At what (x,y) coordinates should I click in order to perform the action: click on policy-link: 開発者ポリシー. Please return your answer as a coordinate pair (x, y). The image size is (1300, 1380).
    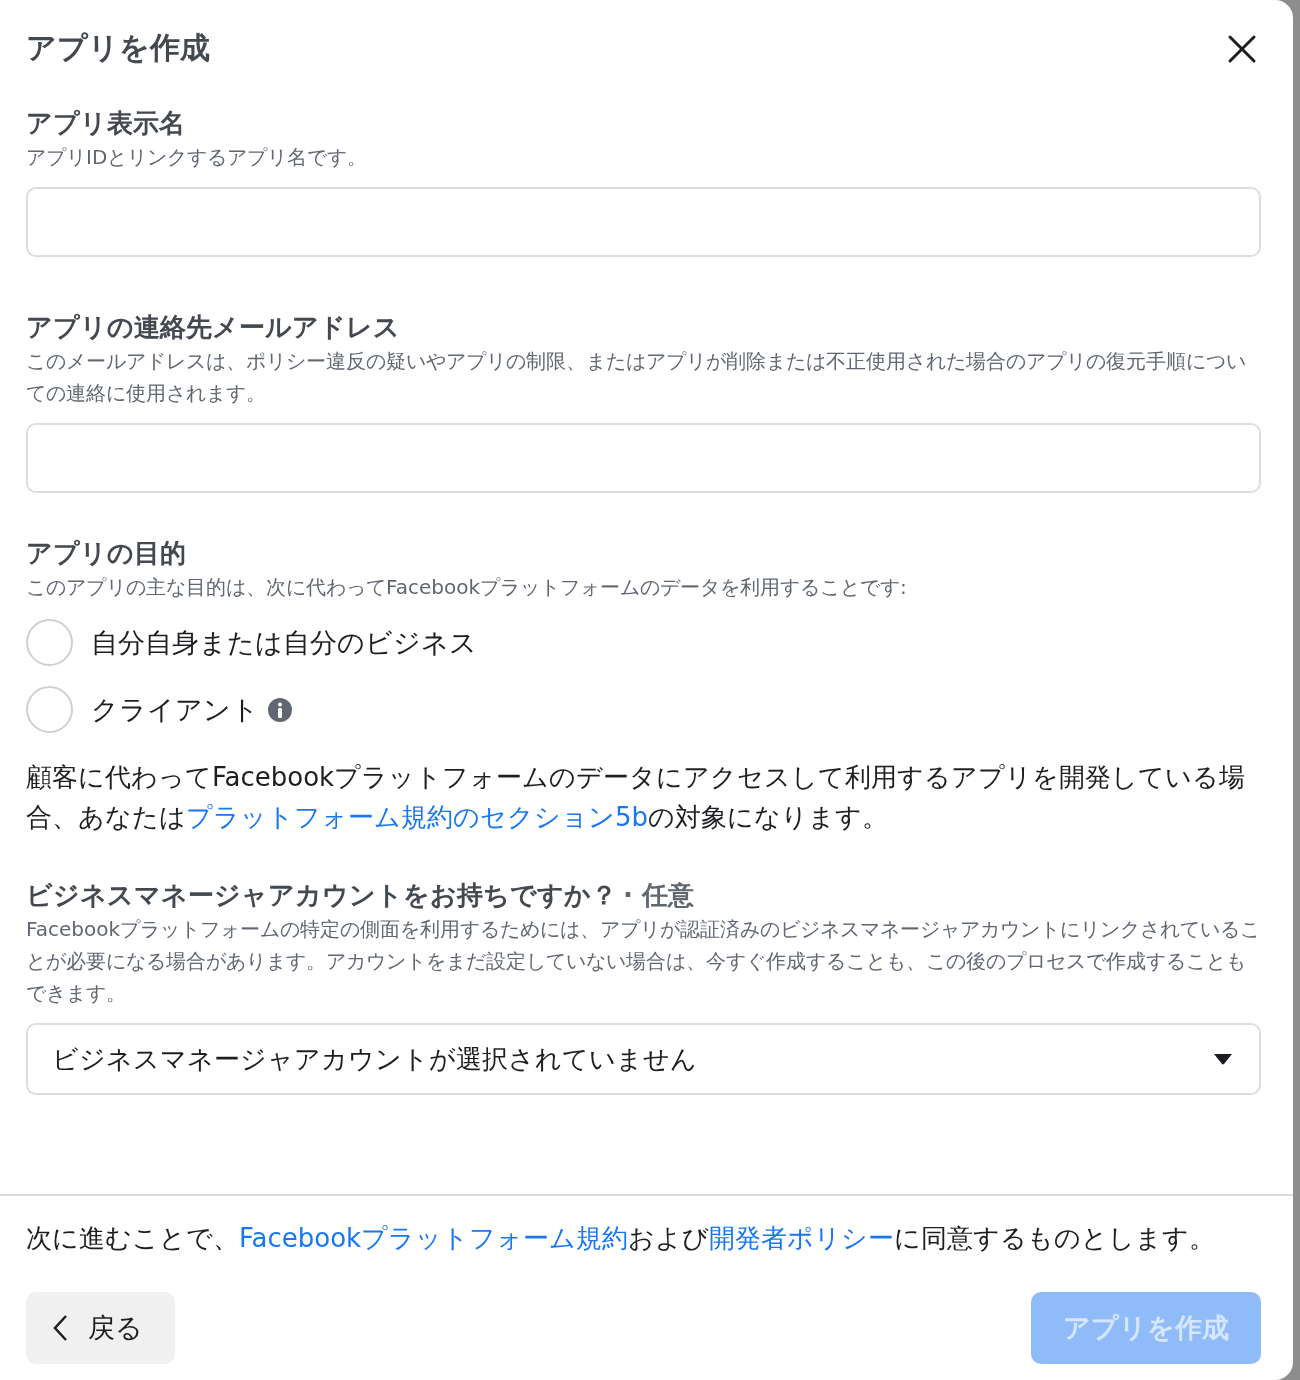
    Looking at the image, I should click on (802, 1238).